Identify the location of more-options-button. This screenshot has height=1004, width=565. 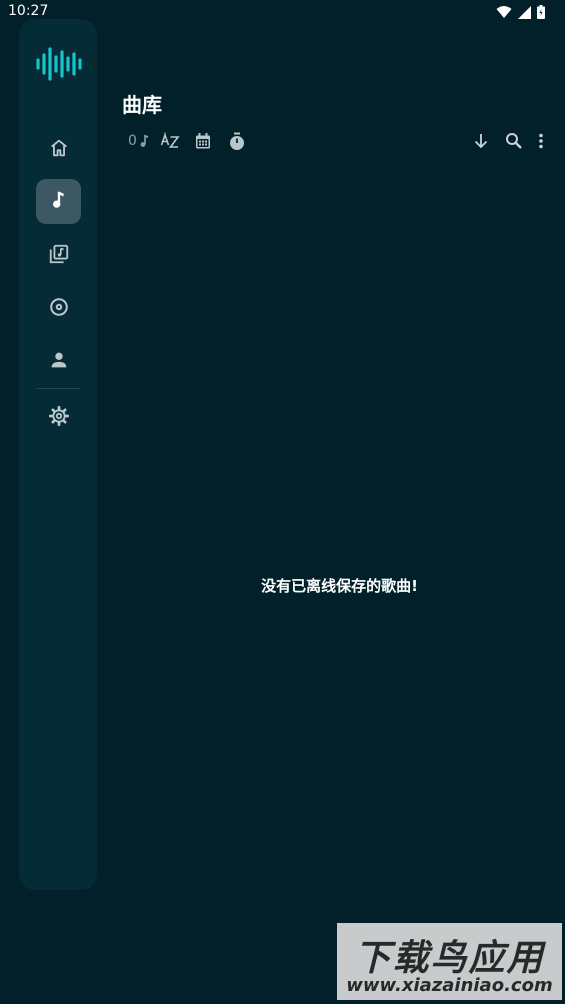
(541, 143).